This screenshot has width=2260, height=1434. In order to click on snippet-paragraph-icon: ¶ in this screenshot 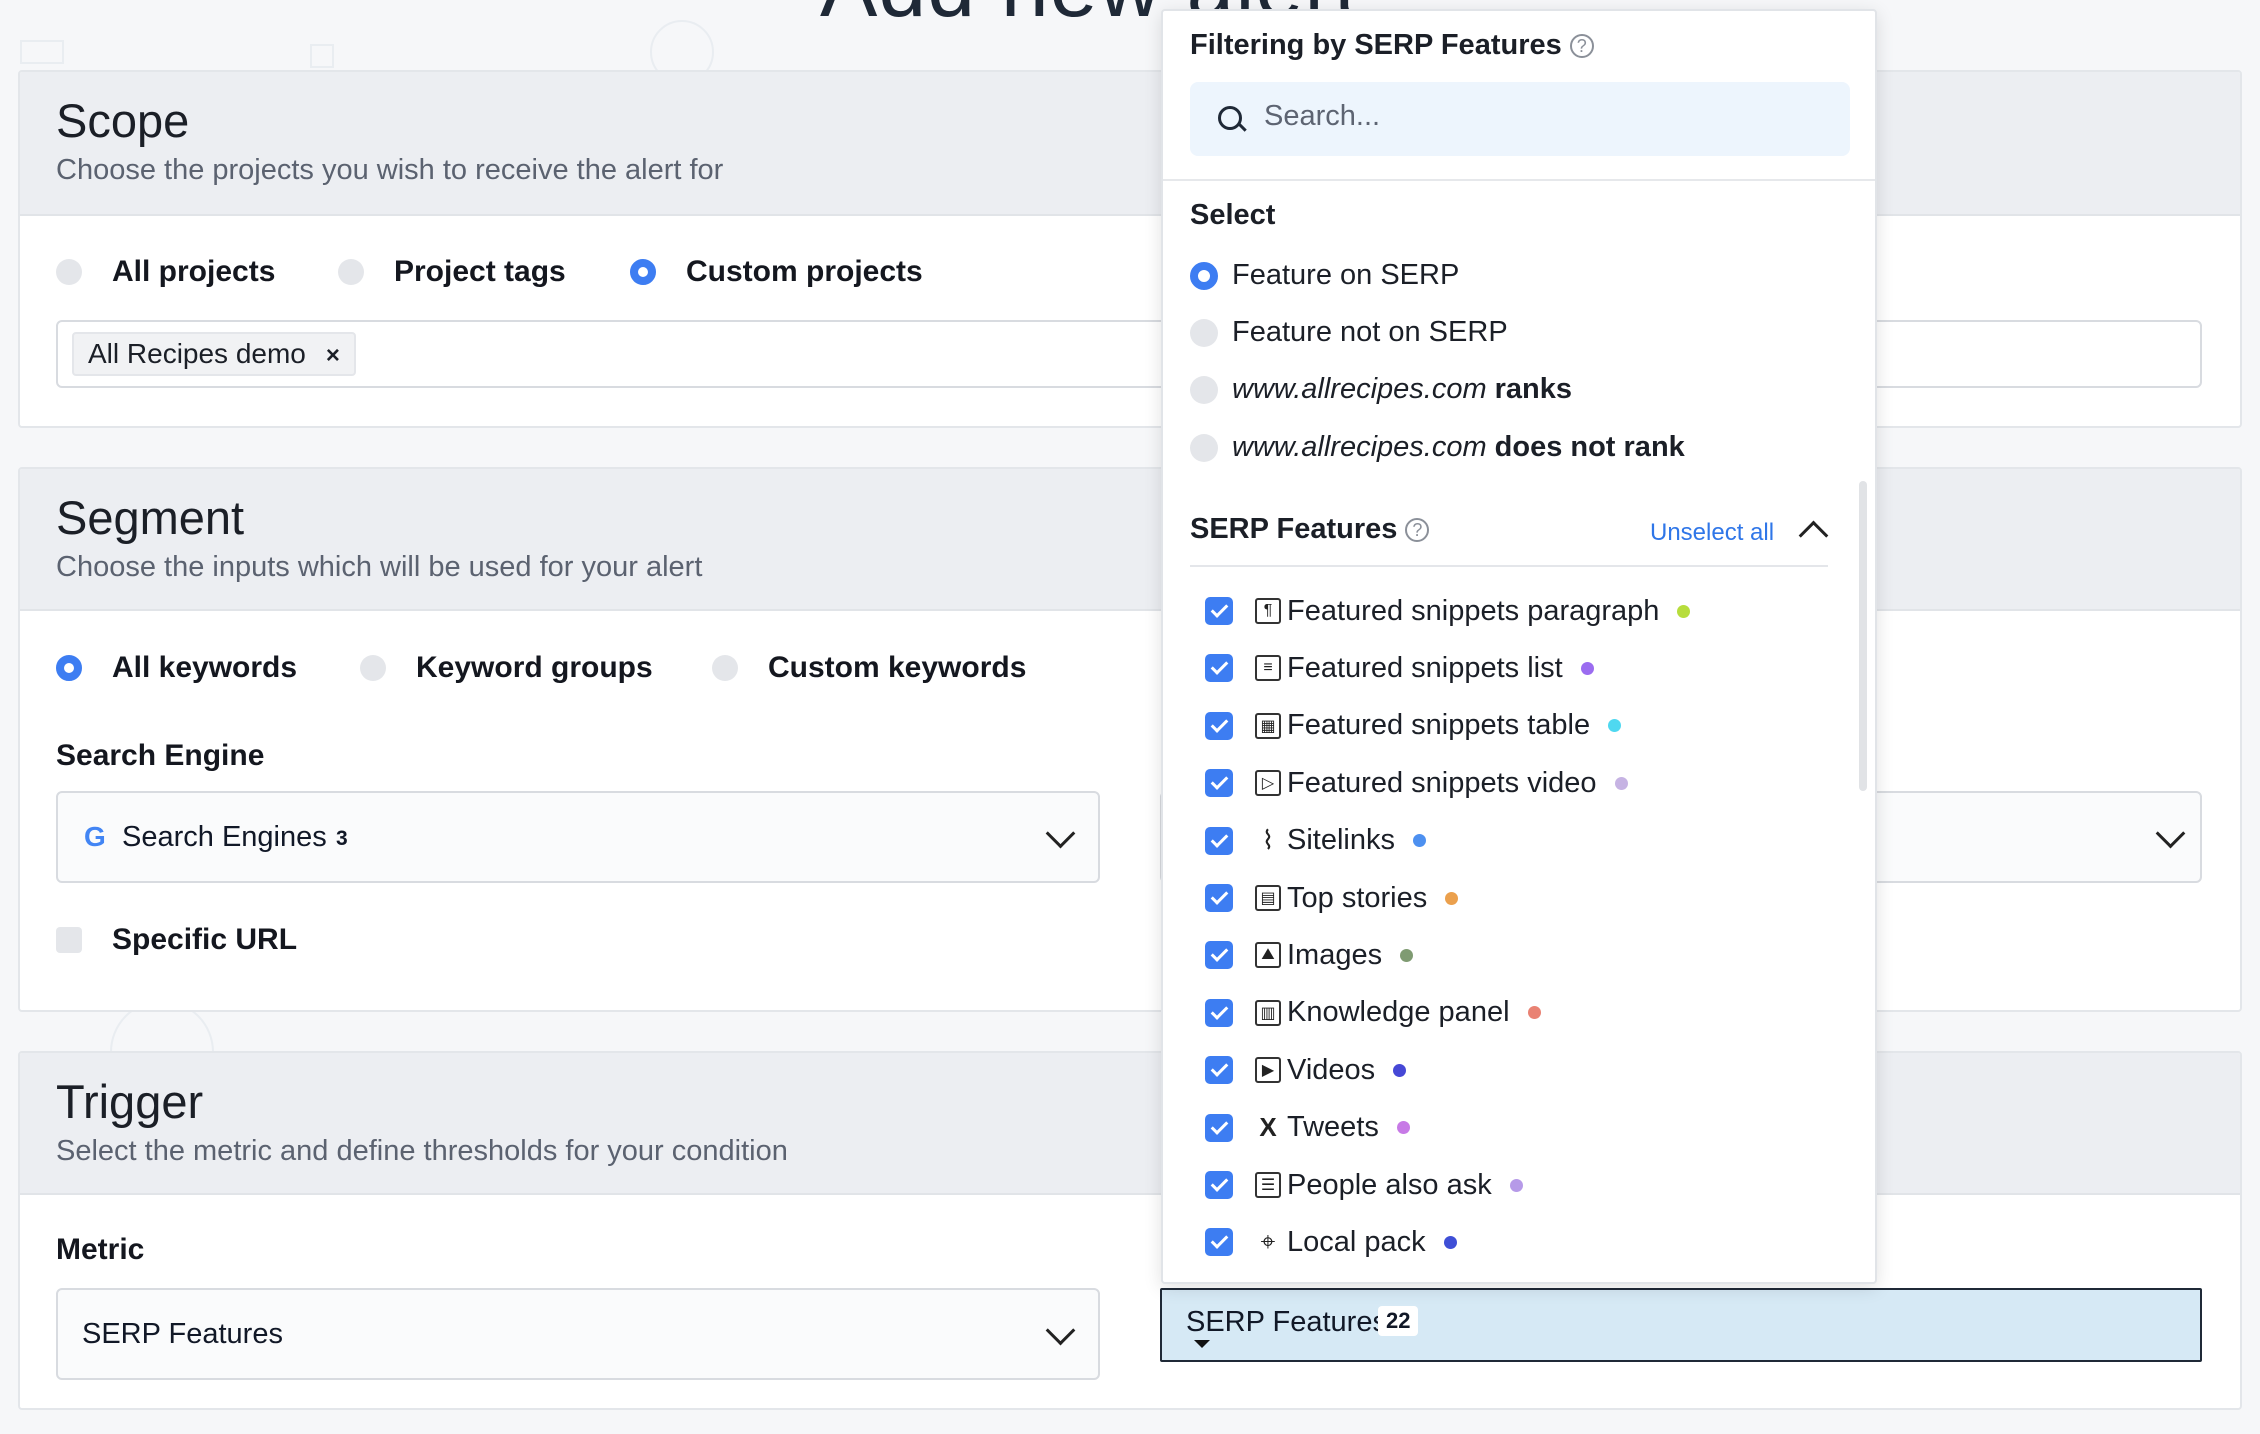, I will do `click(1268, 611)`.